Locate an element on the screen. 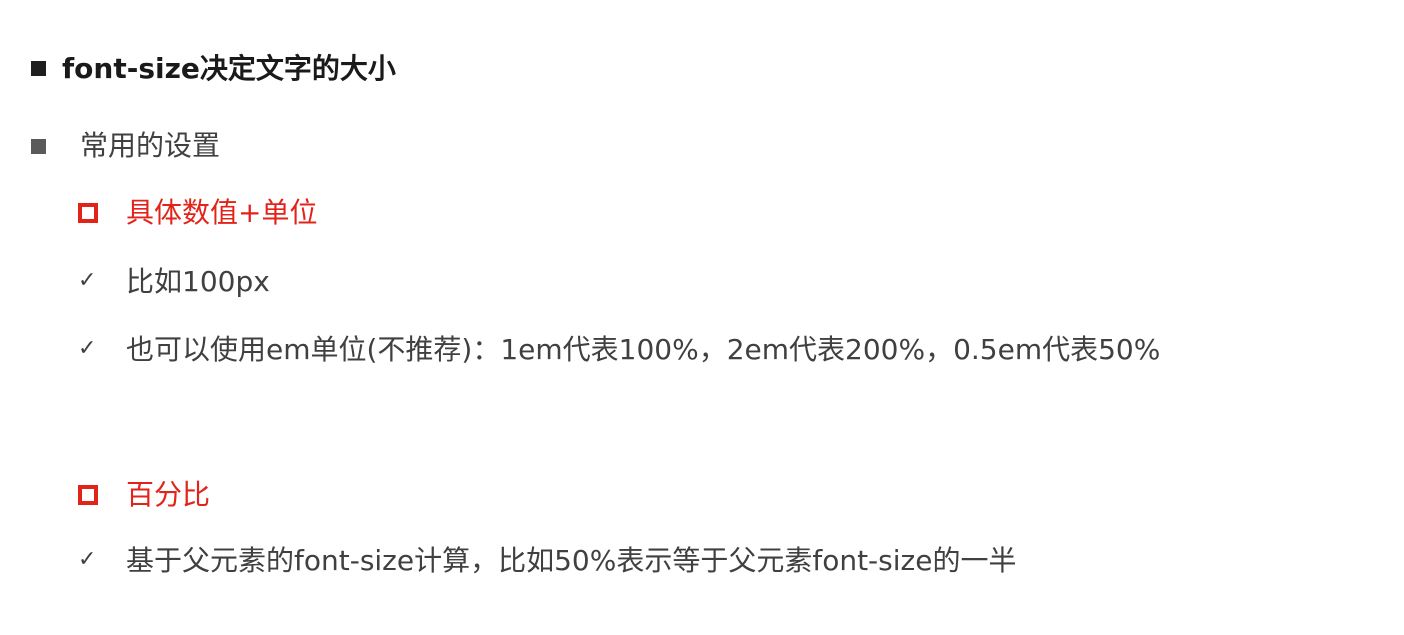  gray-square-icon is located at coordinates (38, 146).